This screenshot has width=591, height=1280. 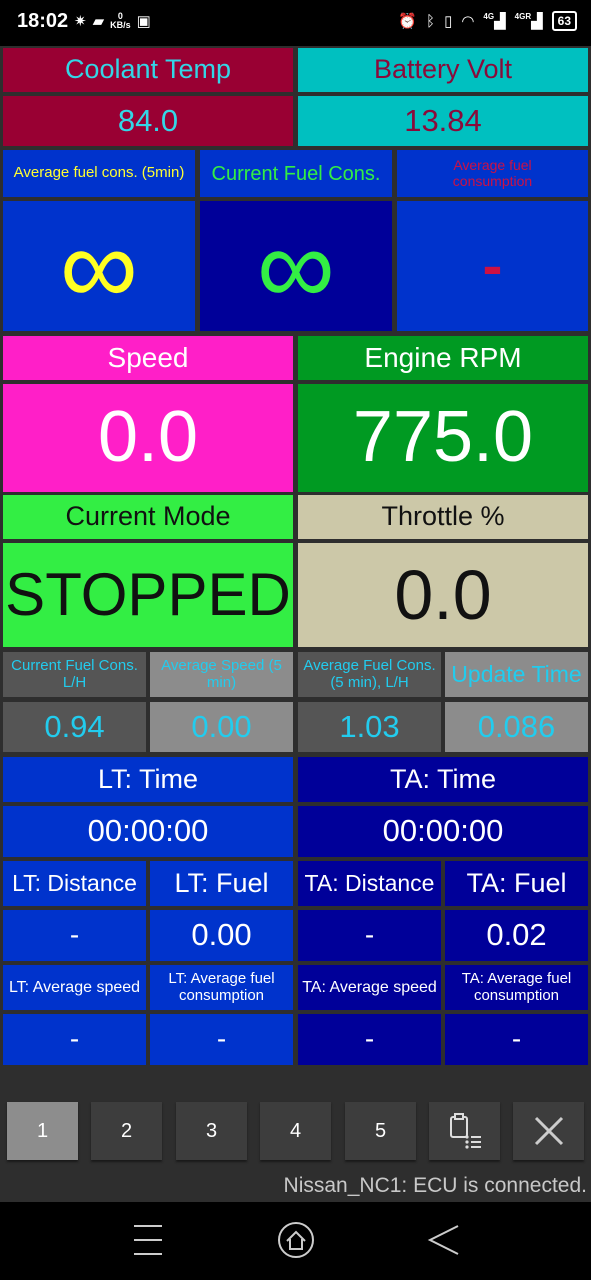 What do you see at coordinates (443, 517) in the screenshot?
I see `throttle-label: Throttle %` at bounding box center [443, 517].